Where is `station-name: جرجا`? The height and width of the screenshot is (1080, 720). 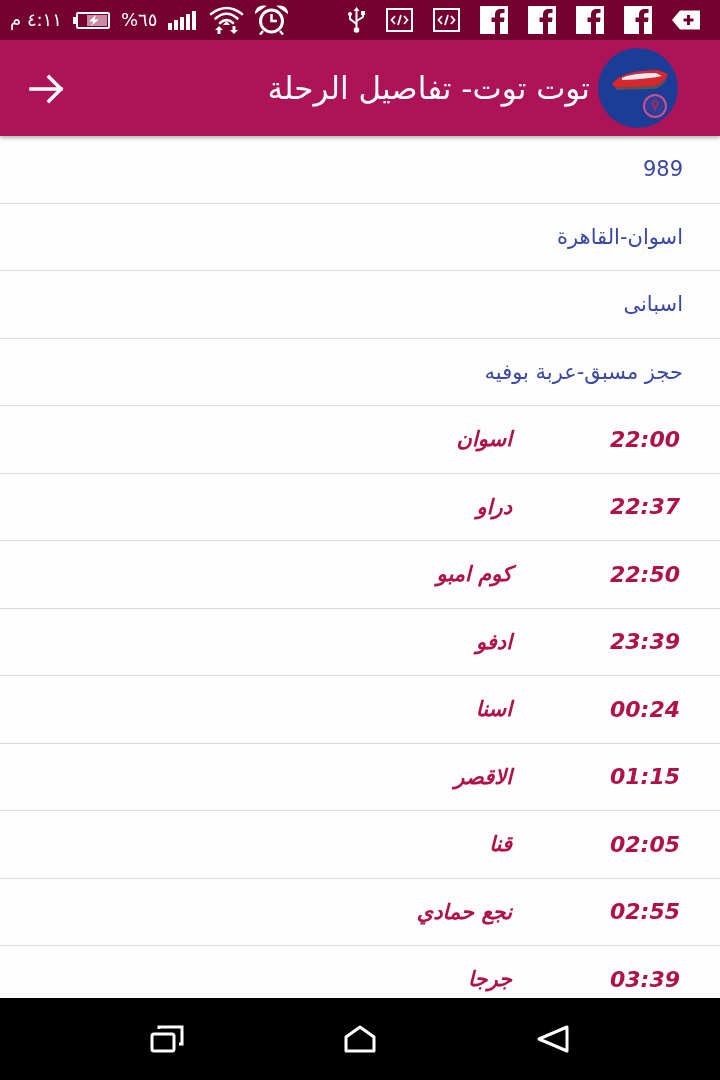 station-name: جرجا is located at coordinates (490, 980).